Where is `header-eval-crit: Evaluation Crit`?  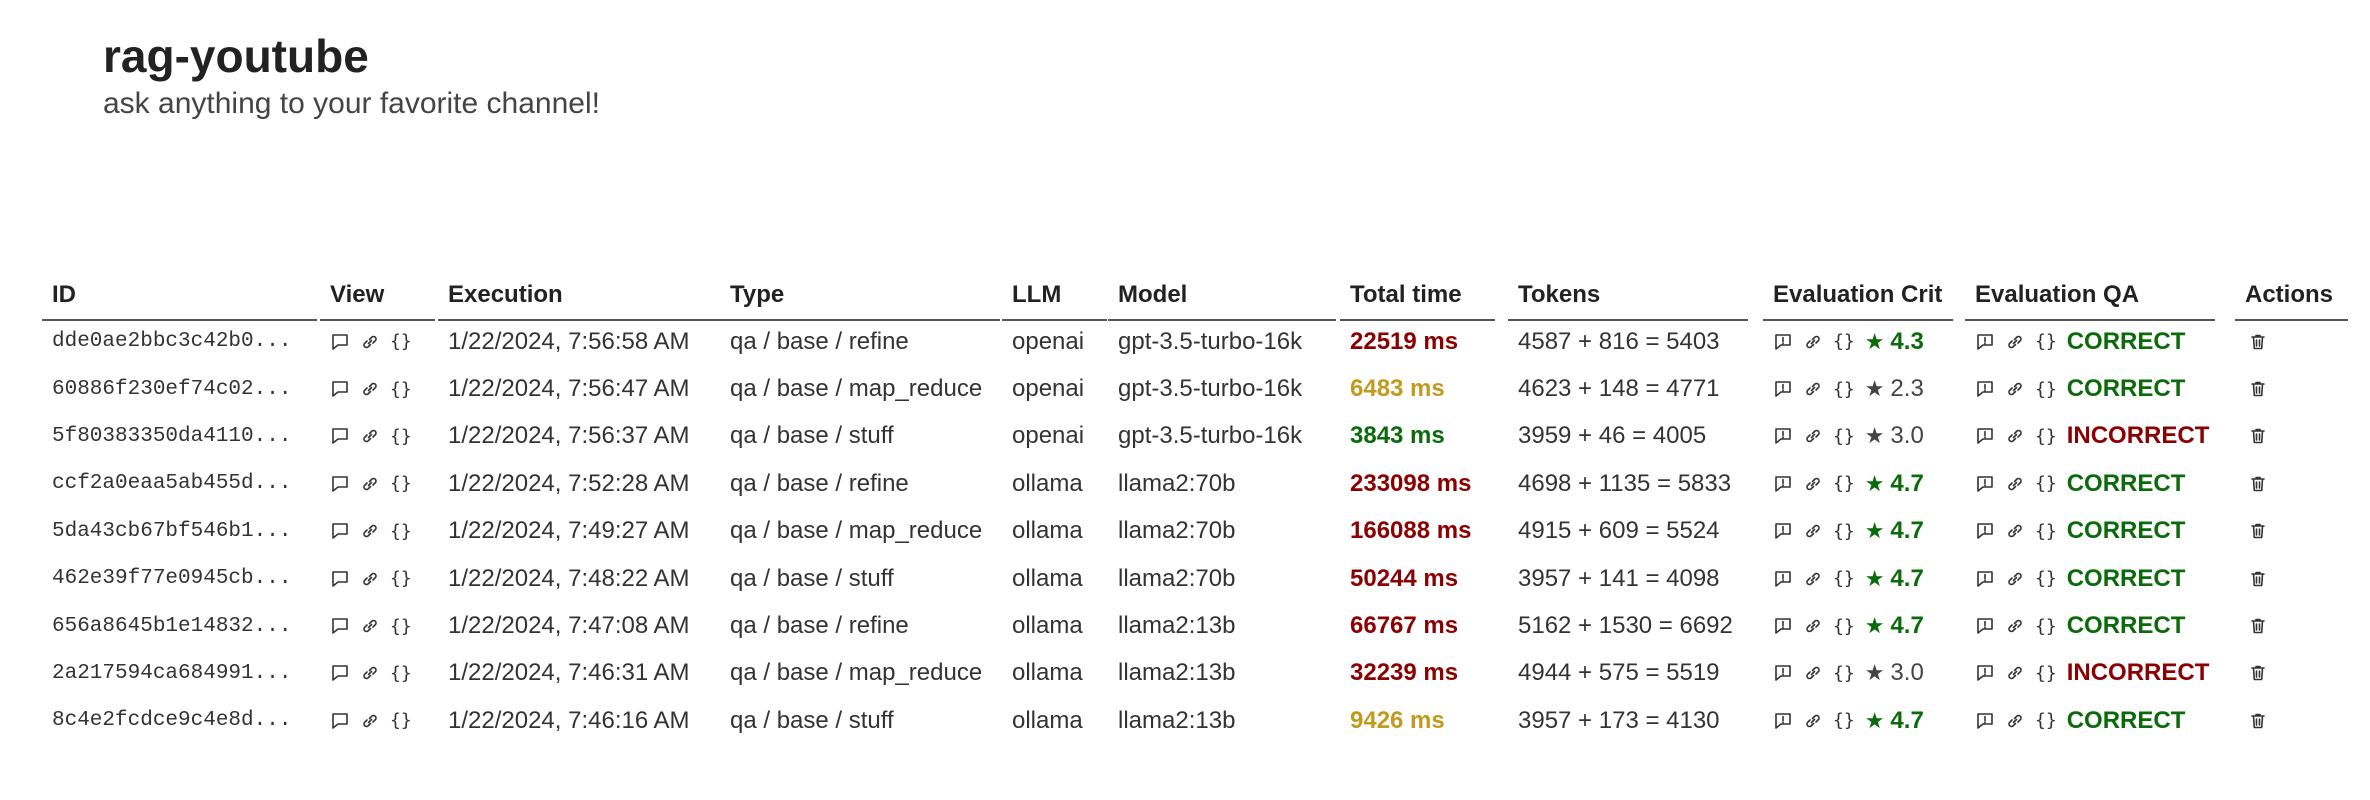 header-eval-crit: Evaluation Crit is located at coordinates (1858, 296).